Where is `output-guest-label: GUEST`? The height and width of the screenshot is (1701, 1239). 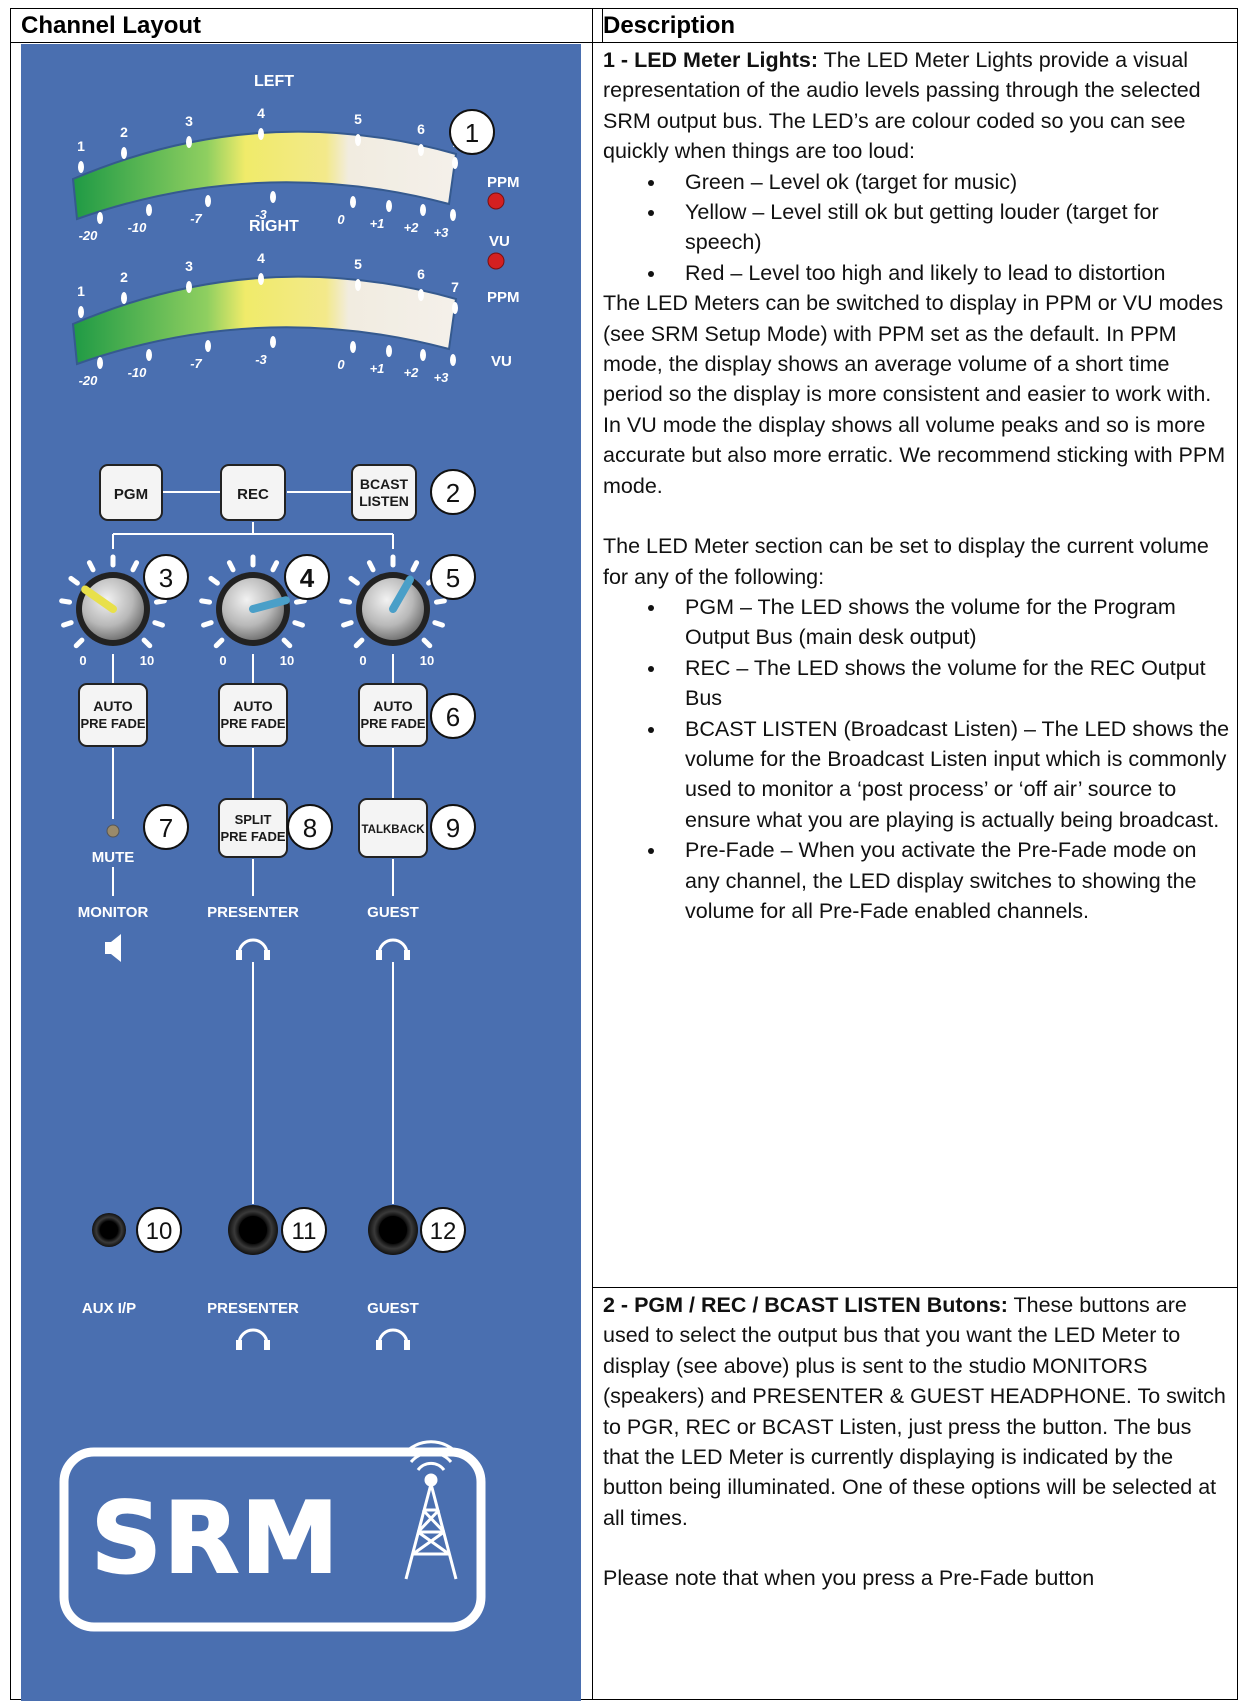
output-guest-label: GUEST is located at coordinates (393, 912).